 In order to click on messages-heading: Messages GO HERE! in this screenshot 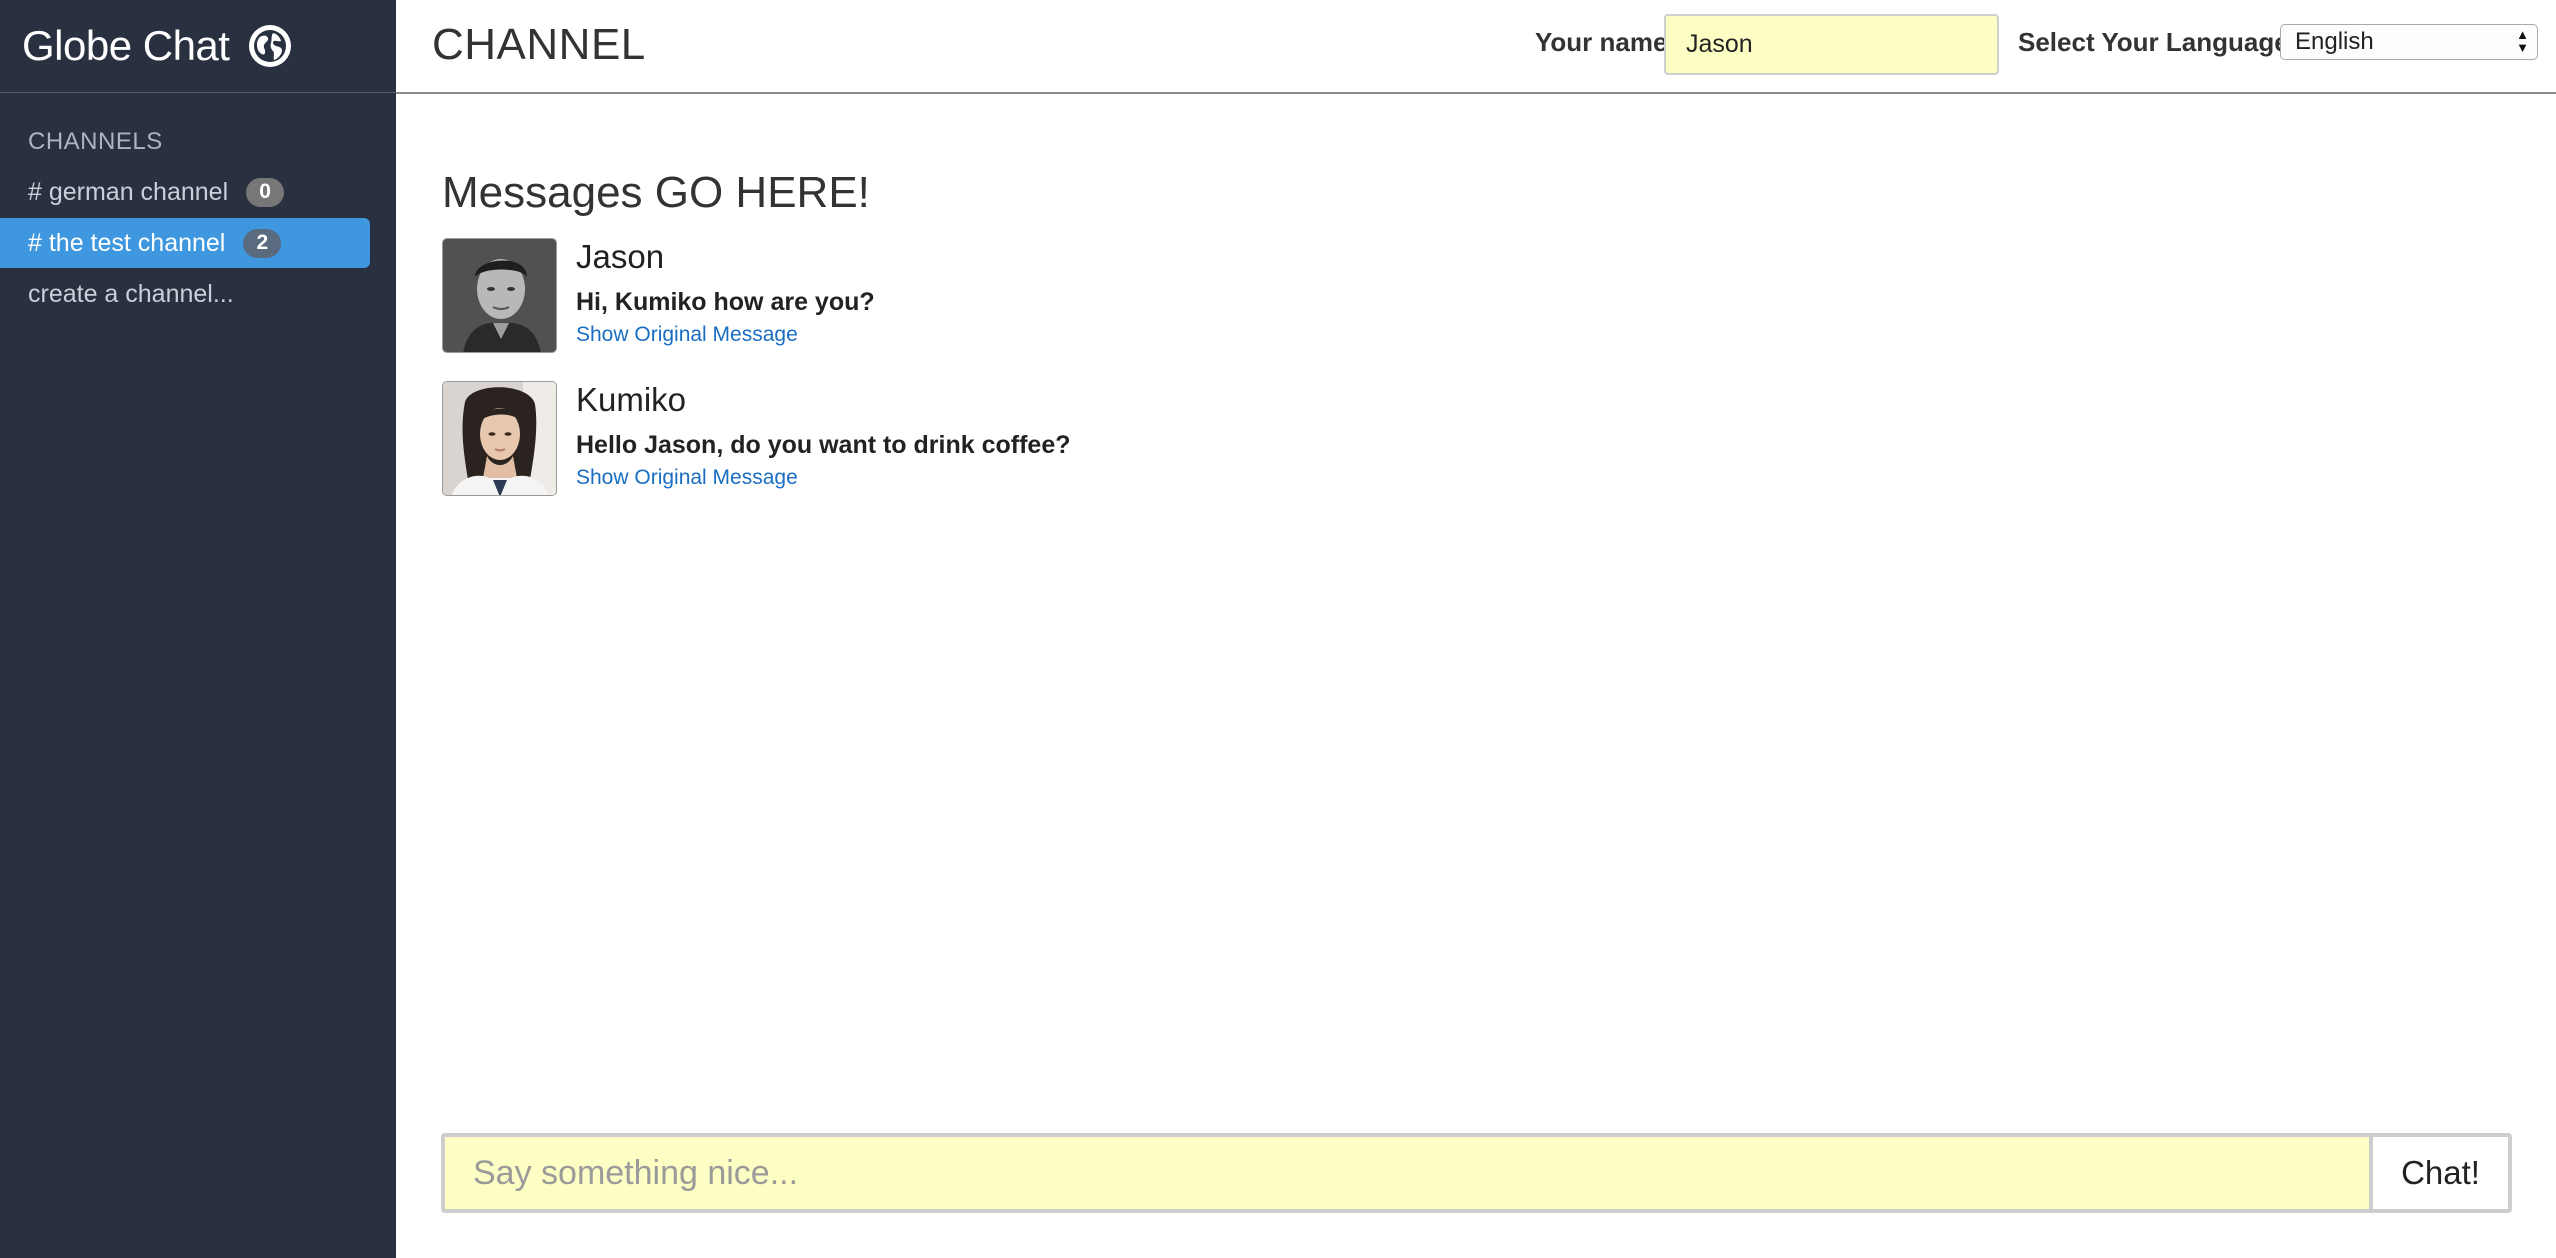, I will do `click(656, 192)`.